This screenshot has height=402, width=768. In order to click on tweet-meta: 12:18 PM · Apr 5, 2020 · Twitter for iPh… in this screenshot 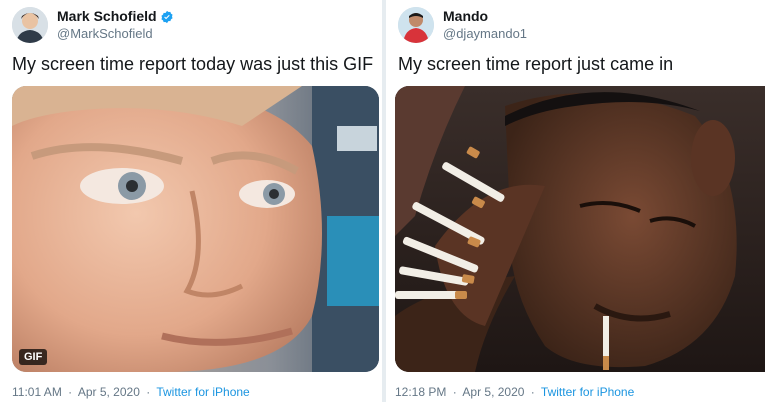, I will do `click(514, 392)`.